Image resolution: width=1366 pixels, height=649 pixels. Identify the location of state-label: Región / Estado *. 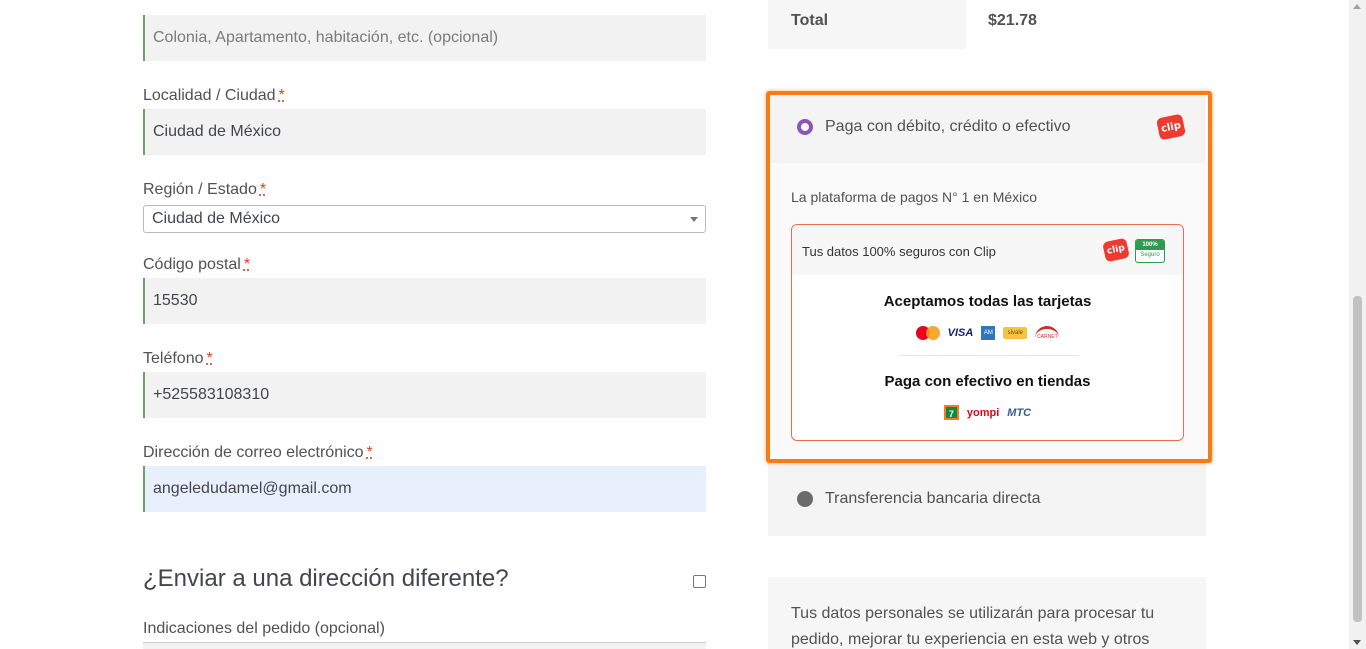
(204, 190).